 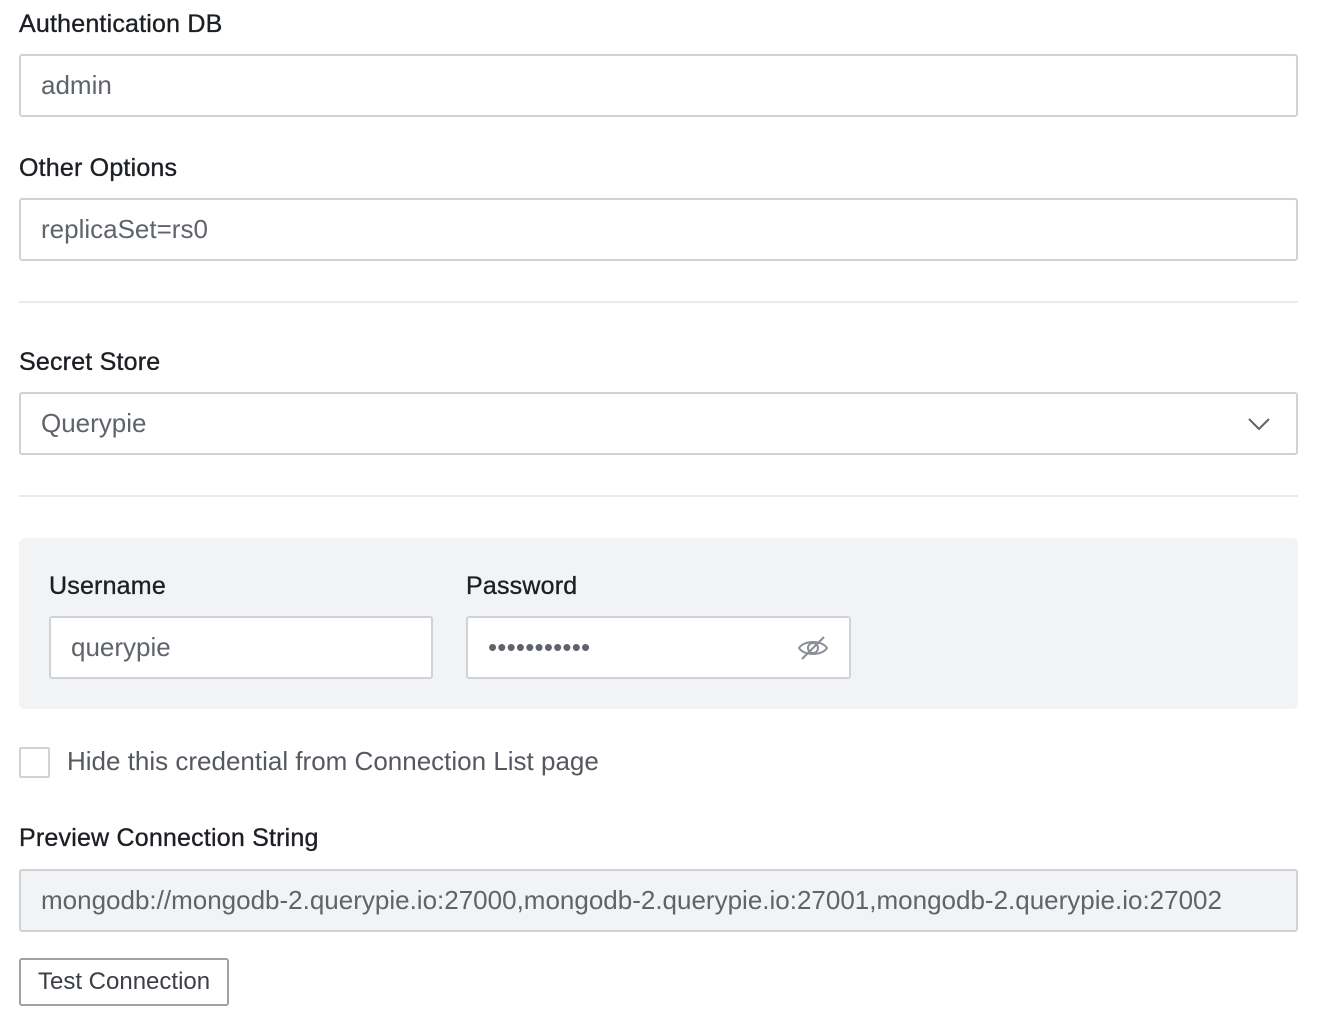 What do you see at coordinates (241, 647) in the screenshot?
I see `username-input: querypie` at bounding box center [241, 647].